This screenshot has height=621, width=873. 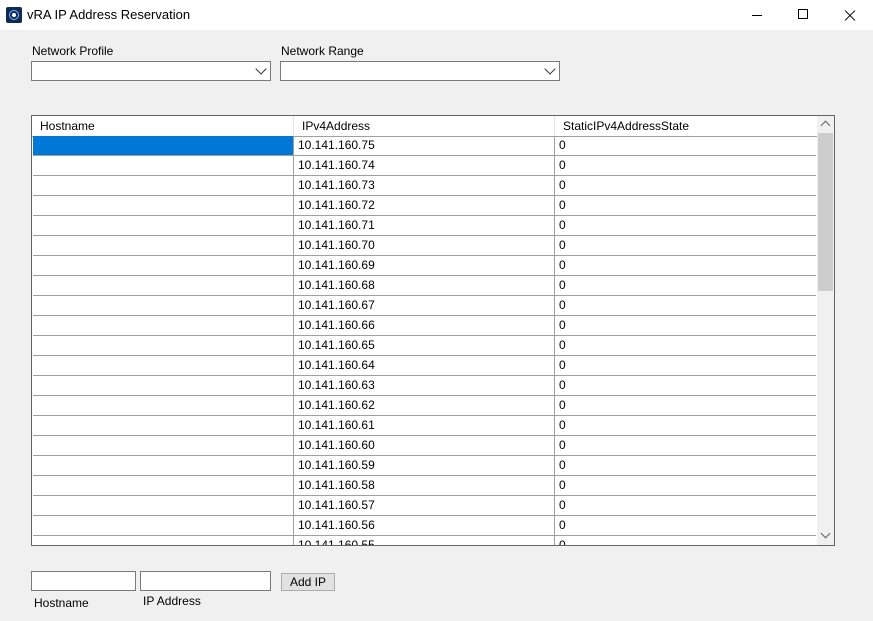 I want to click on cell-ipv4address: 10.141.160.64, so click(x=424, y=365).